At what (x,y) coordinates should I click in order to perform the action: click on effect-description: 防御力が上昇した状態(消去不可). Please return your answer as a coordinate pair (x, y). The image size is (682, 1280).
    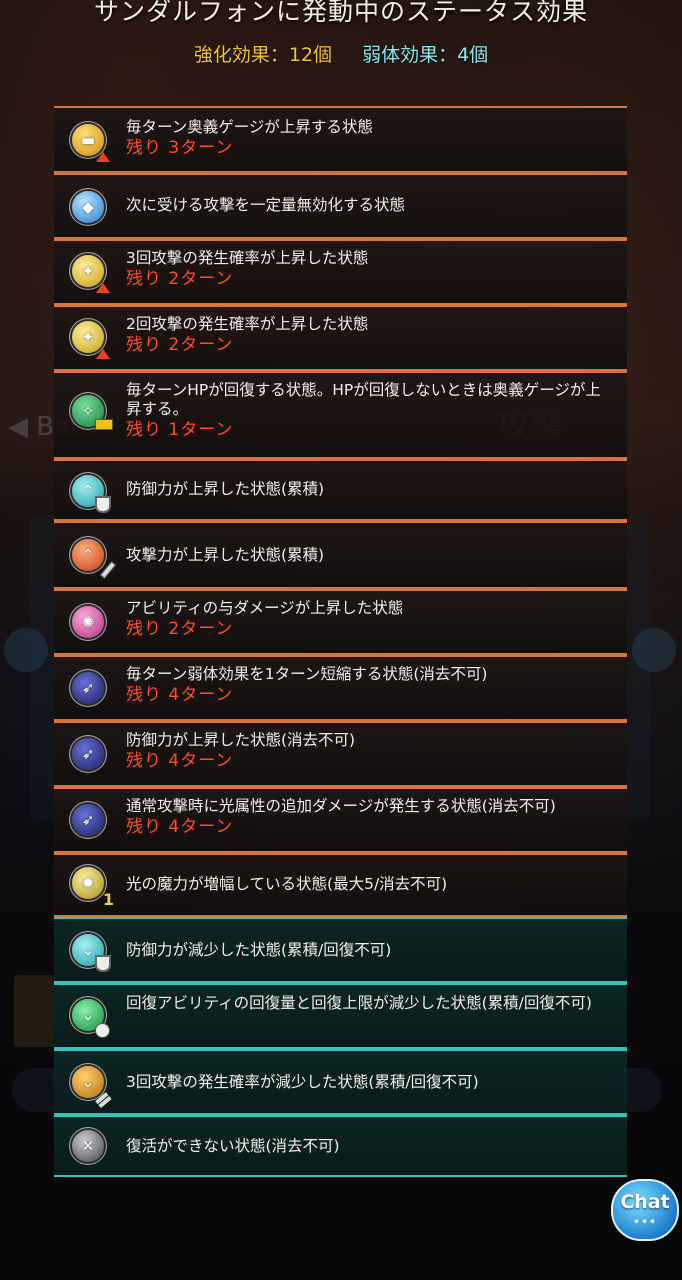
    Looking at the image, I should click on (241, 740).